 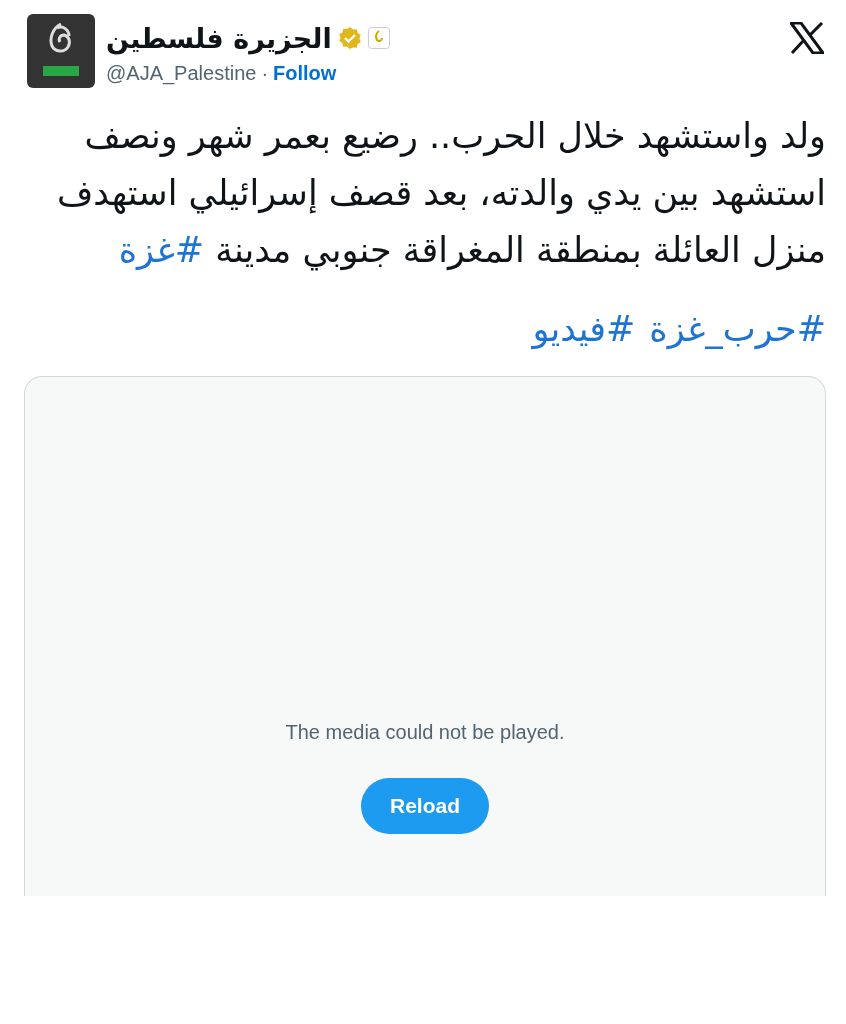 I want to click on x-logo-icon, so click(x=807, y=38).